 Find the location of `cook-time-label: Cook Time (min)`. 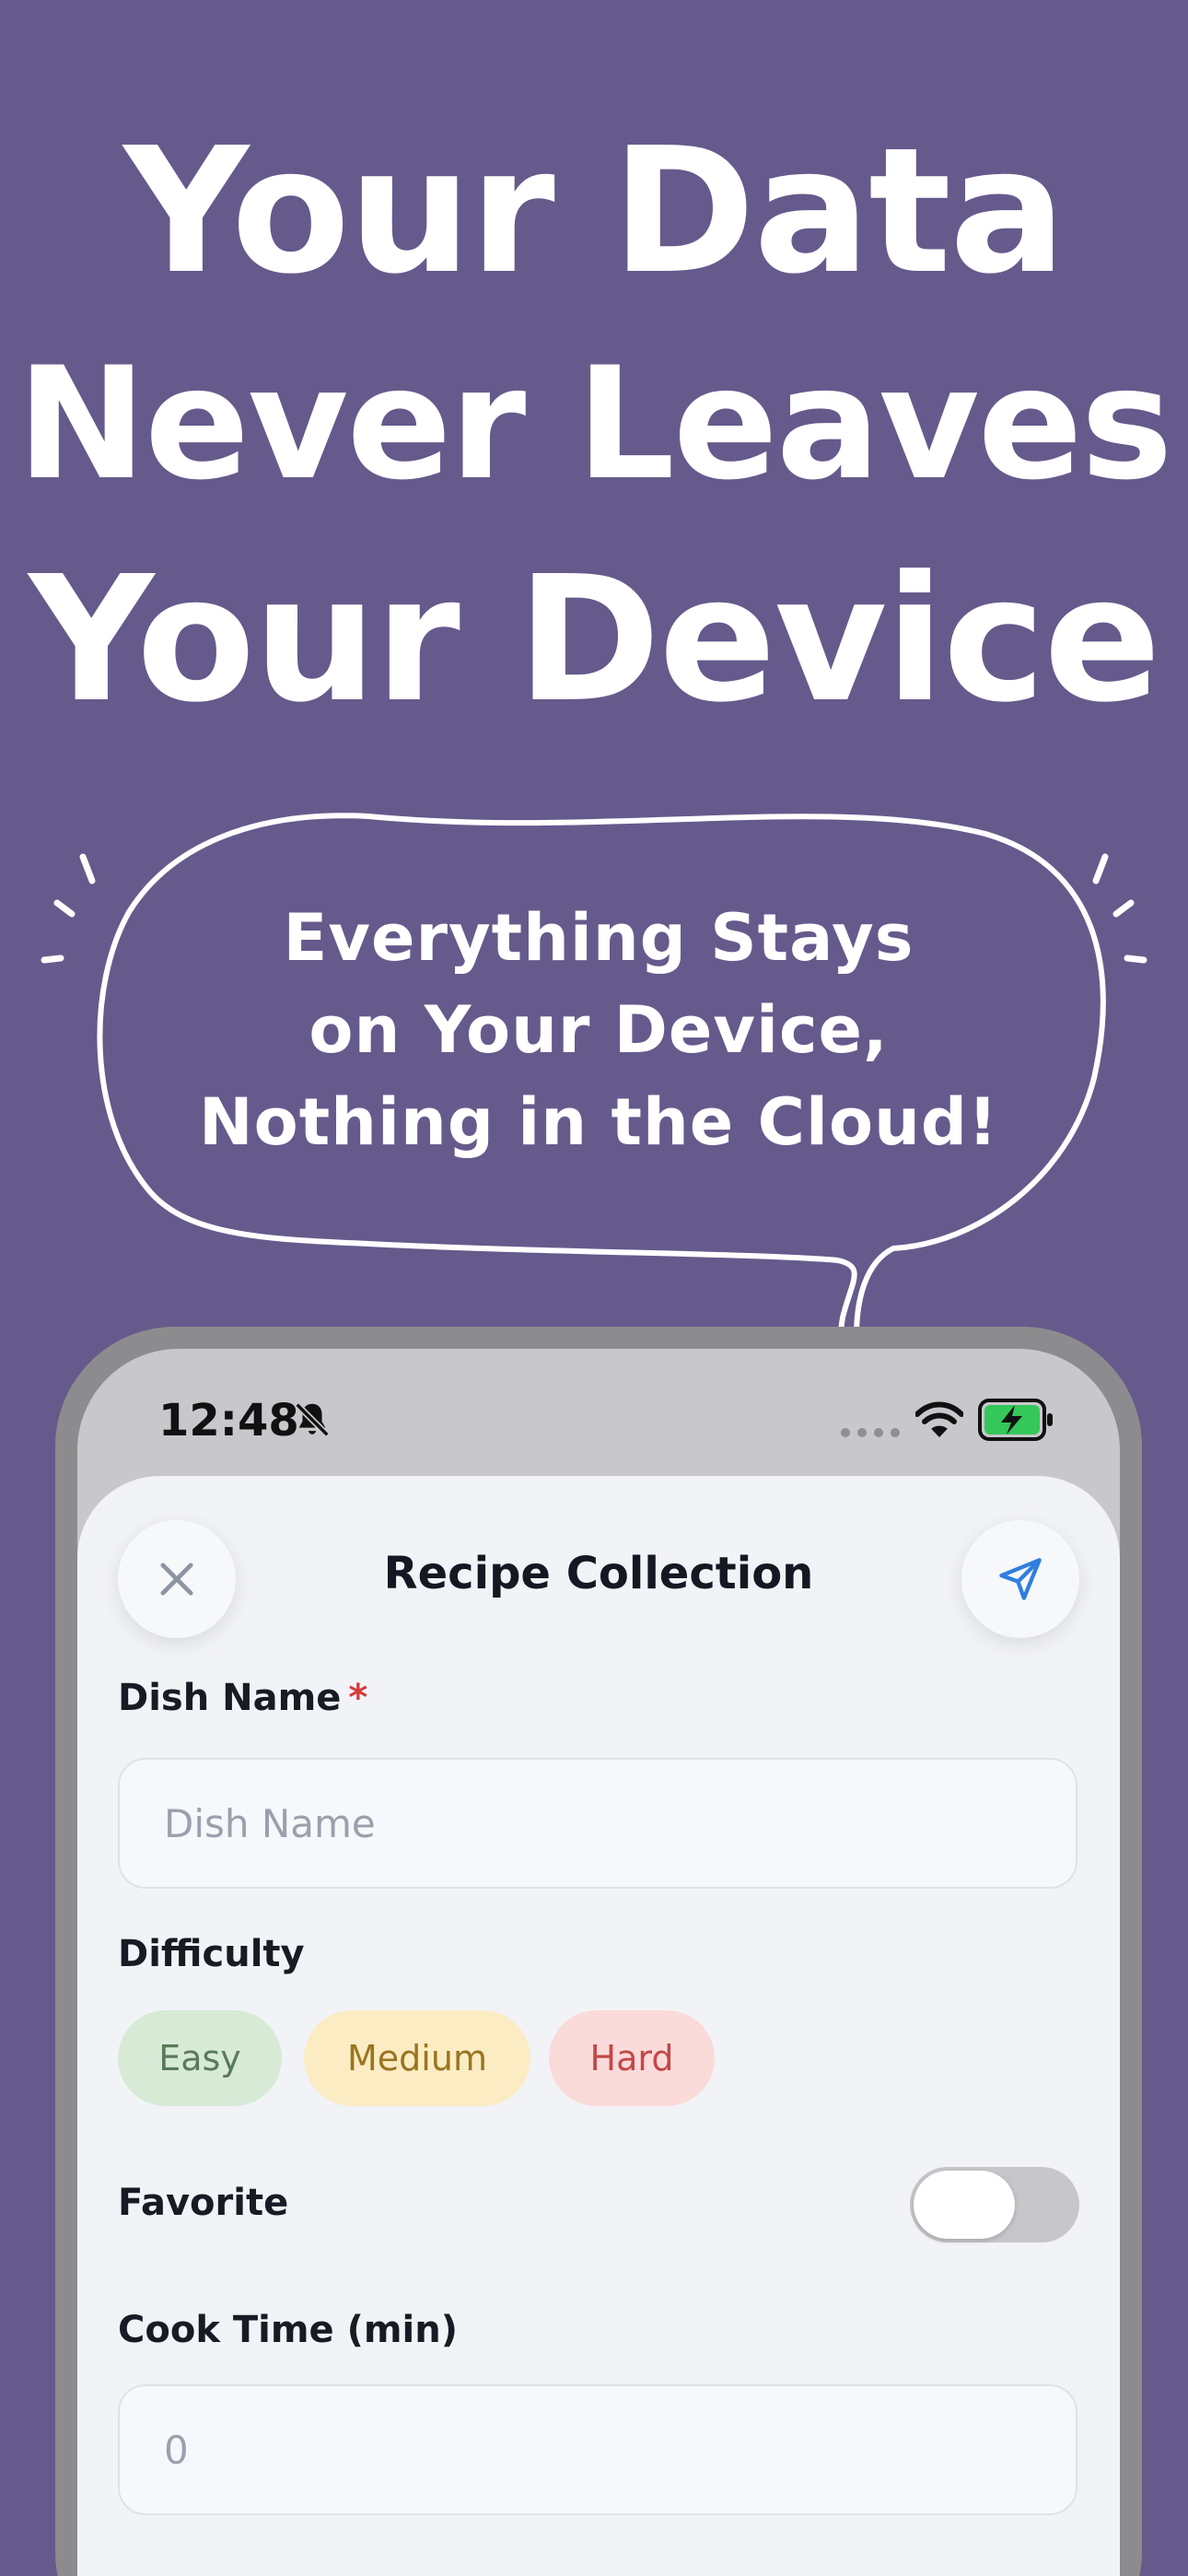

cook-time-label: Cook Time (min) is located at coordinates (288, 2330).